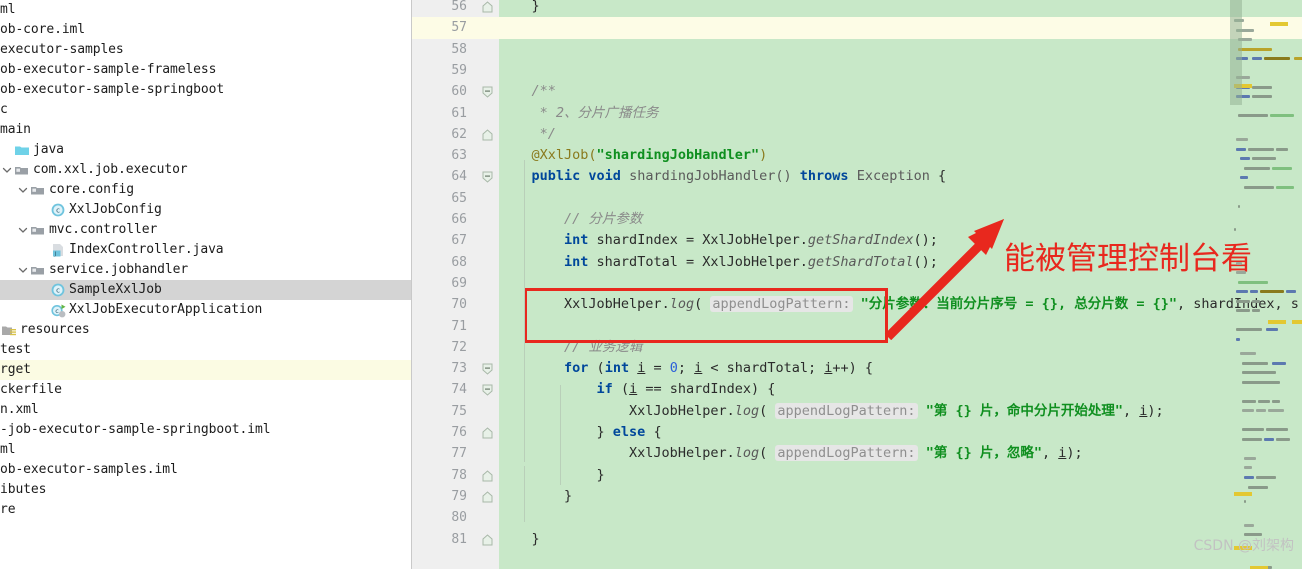  What do you see at coordinates (459, 198) in the screenshot?
I see `line-number: 65` at bounding box center [459, 198].